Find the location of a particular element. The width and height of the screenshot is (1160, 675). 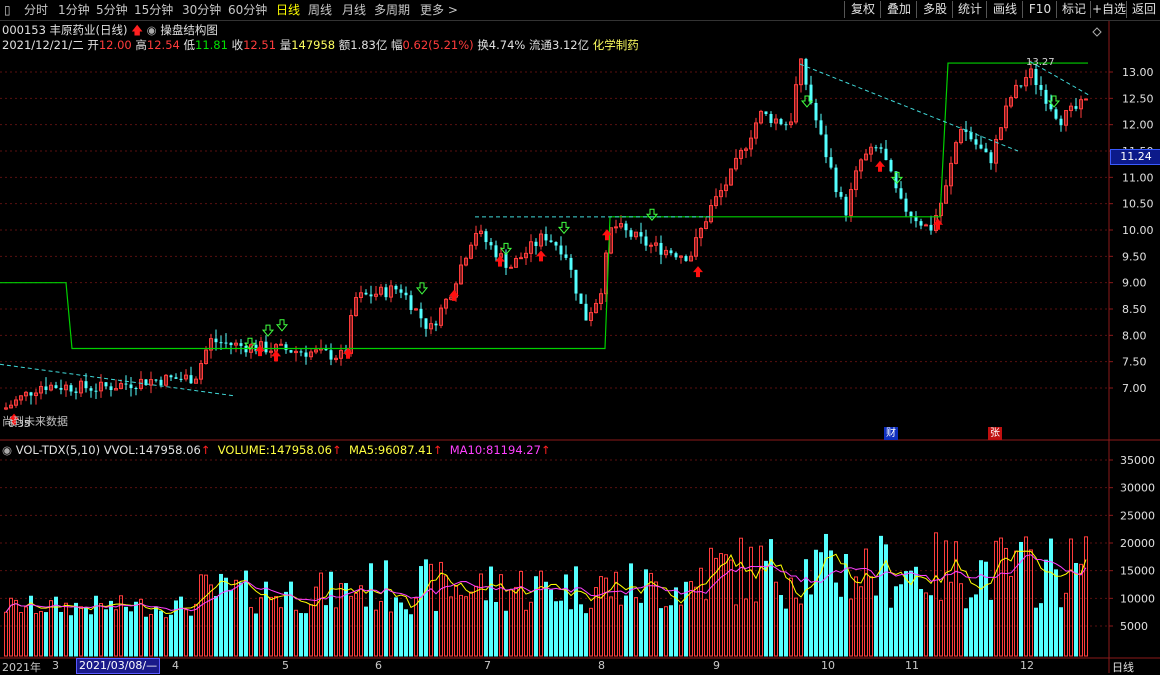

period-tab-0: 分时 is located at coordinates (36, 10).